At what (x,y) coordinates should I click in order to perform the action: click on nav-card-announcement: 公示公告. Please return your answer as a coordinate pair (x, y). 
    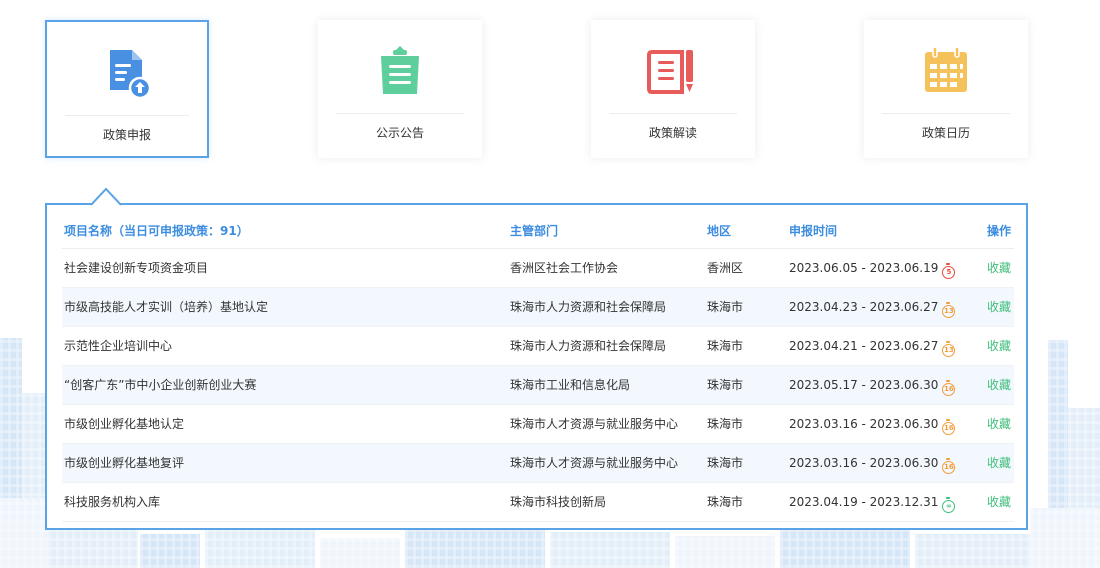
    Looking at the image, I should click on (400, 89).